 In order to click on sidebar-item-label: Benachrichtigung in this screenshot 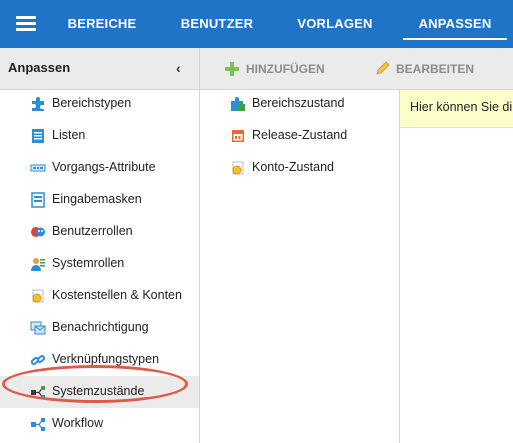, I will do `click(100, 327)`.